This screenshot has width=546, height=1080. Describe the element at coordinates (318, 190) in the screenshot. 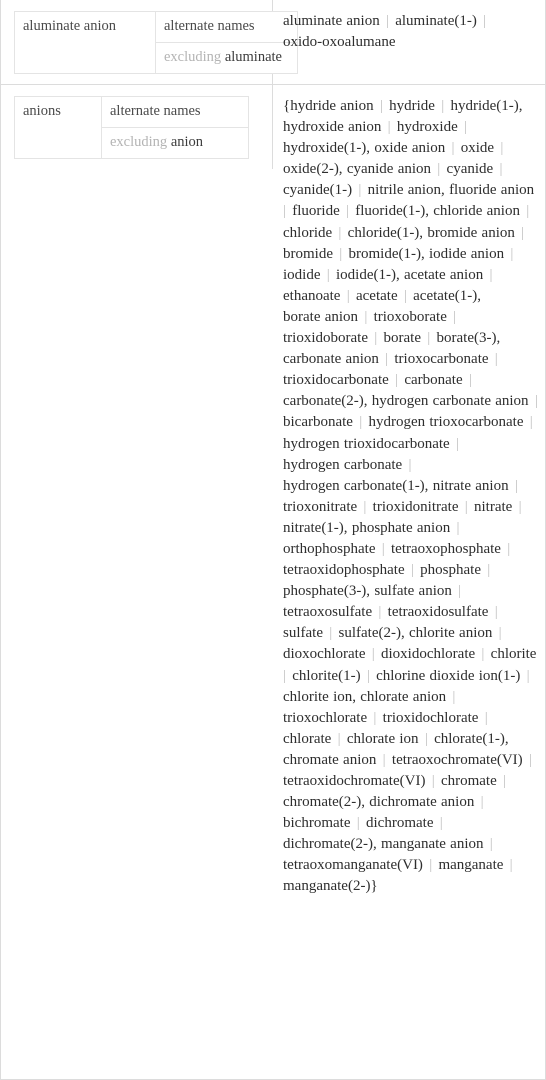

I see `result-item: cyanide(1-)` at that location.